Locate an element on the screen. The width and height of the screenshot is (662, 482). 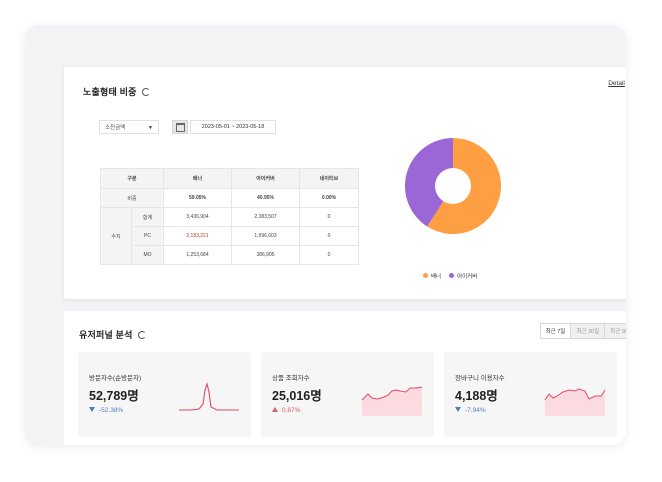
row-label: 수치 is located at coordinates (116, 236).